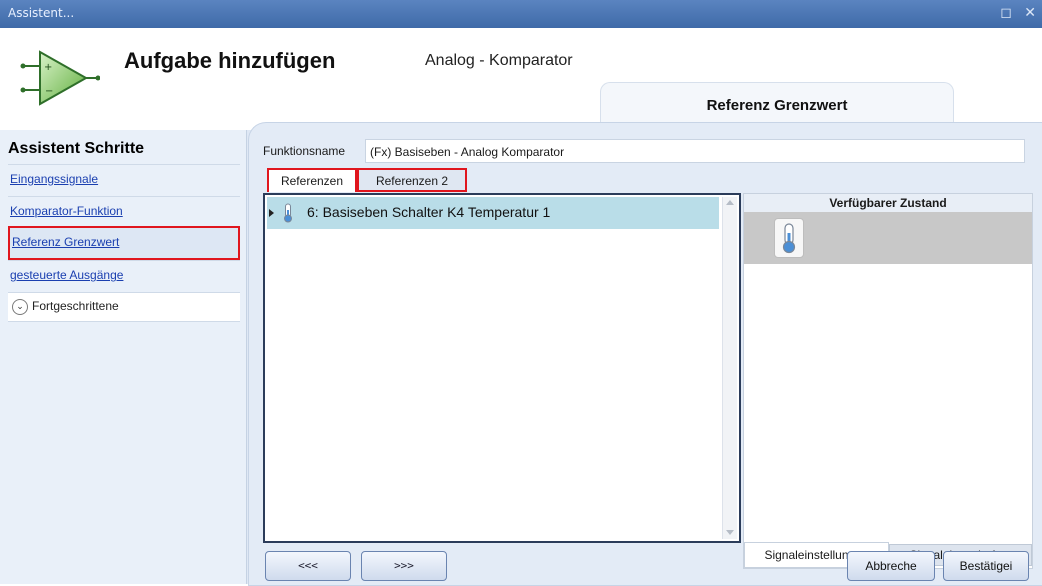 This screenshot has width=1042, height=586. What do you see at coordinates (124, 211) in the screenshot?
I see `sidebar-item-komparator-funktion: Komparator-Funktion` at bounding box center [124, 211].